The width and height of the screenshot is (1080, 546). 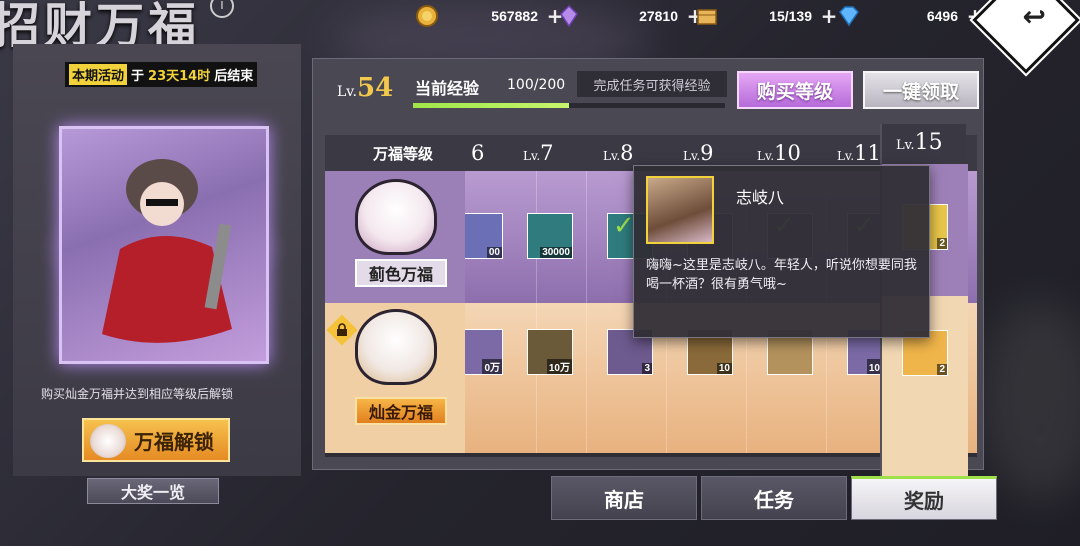 I want to click on notice-prefix: 于, so click(x=138, y=76).